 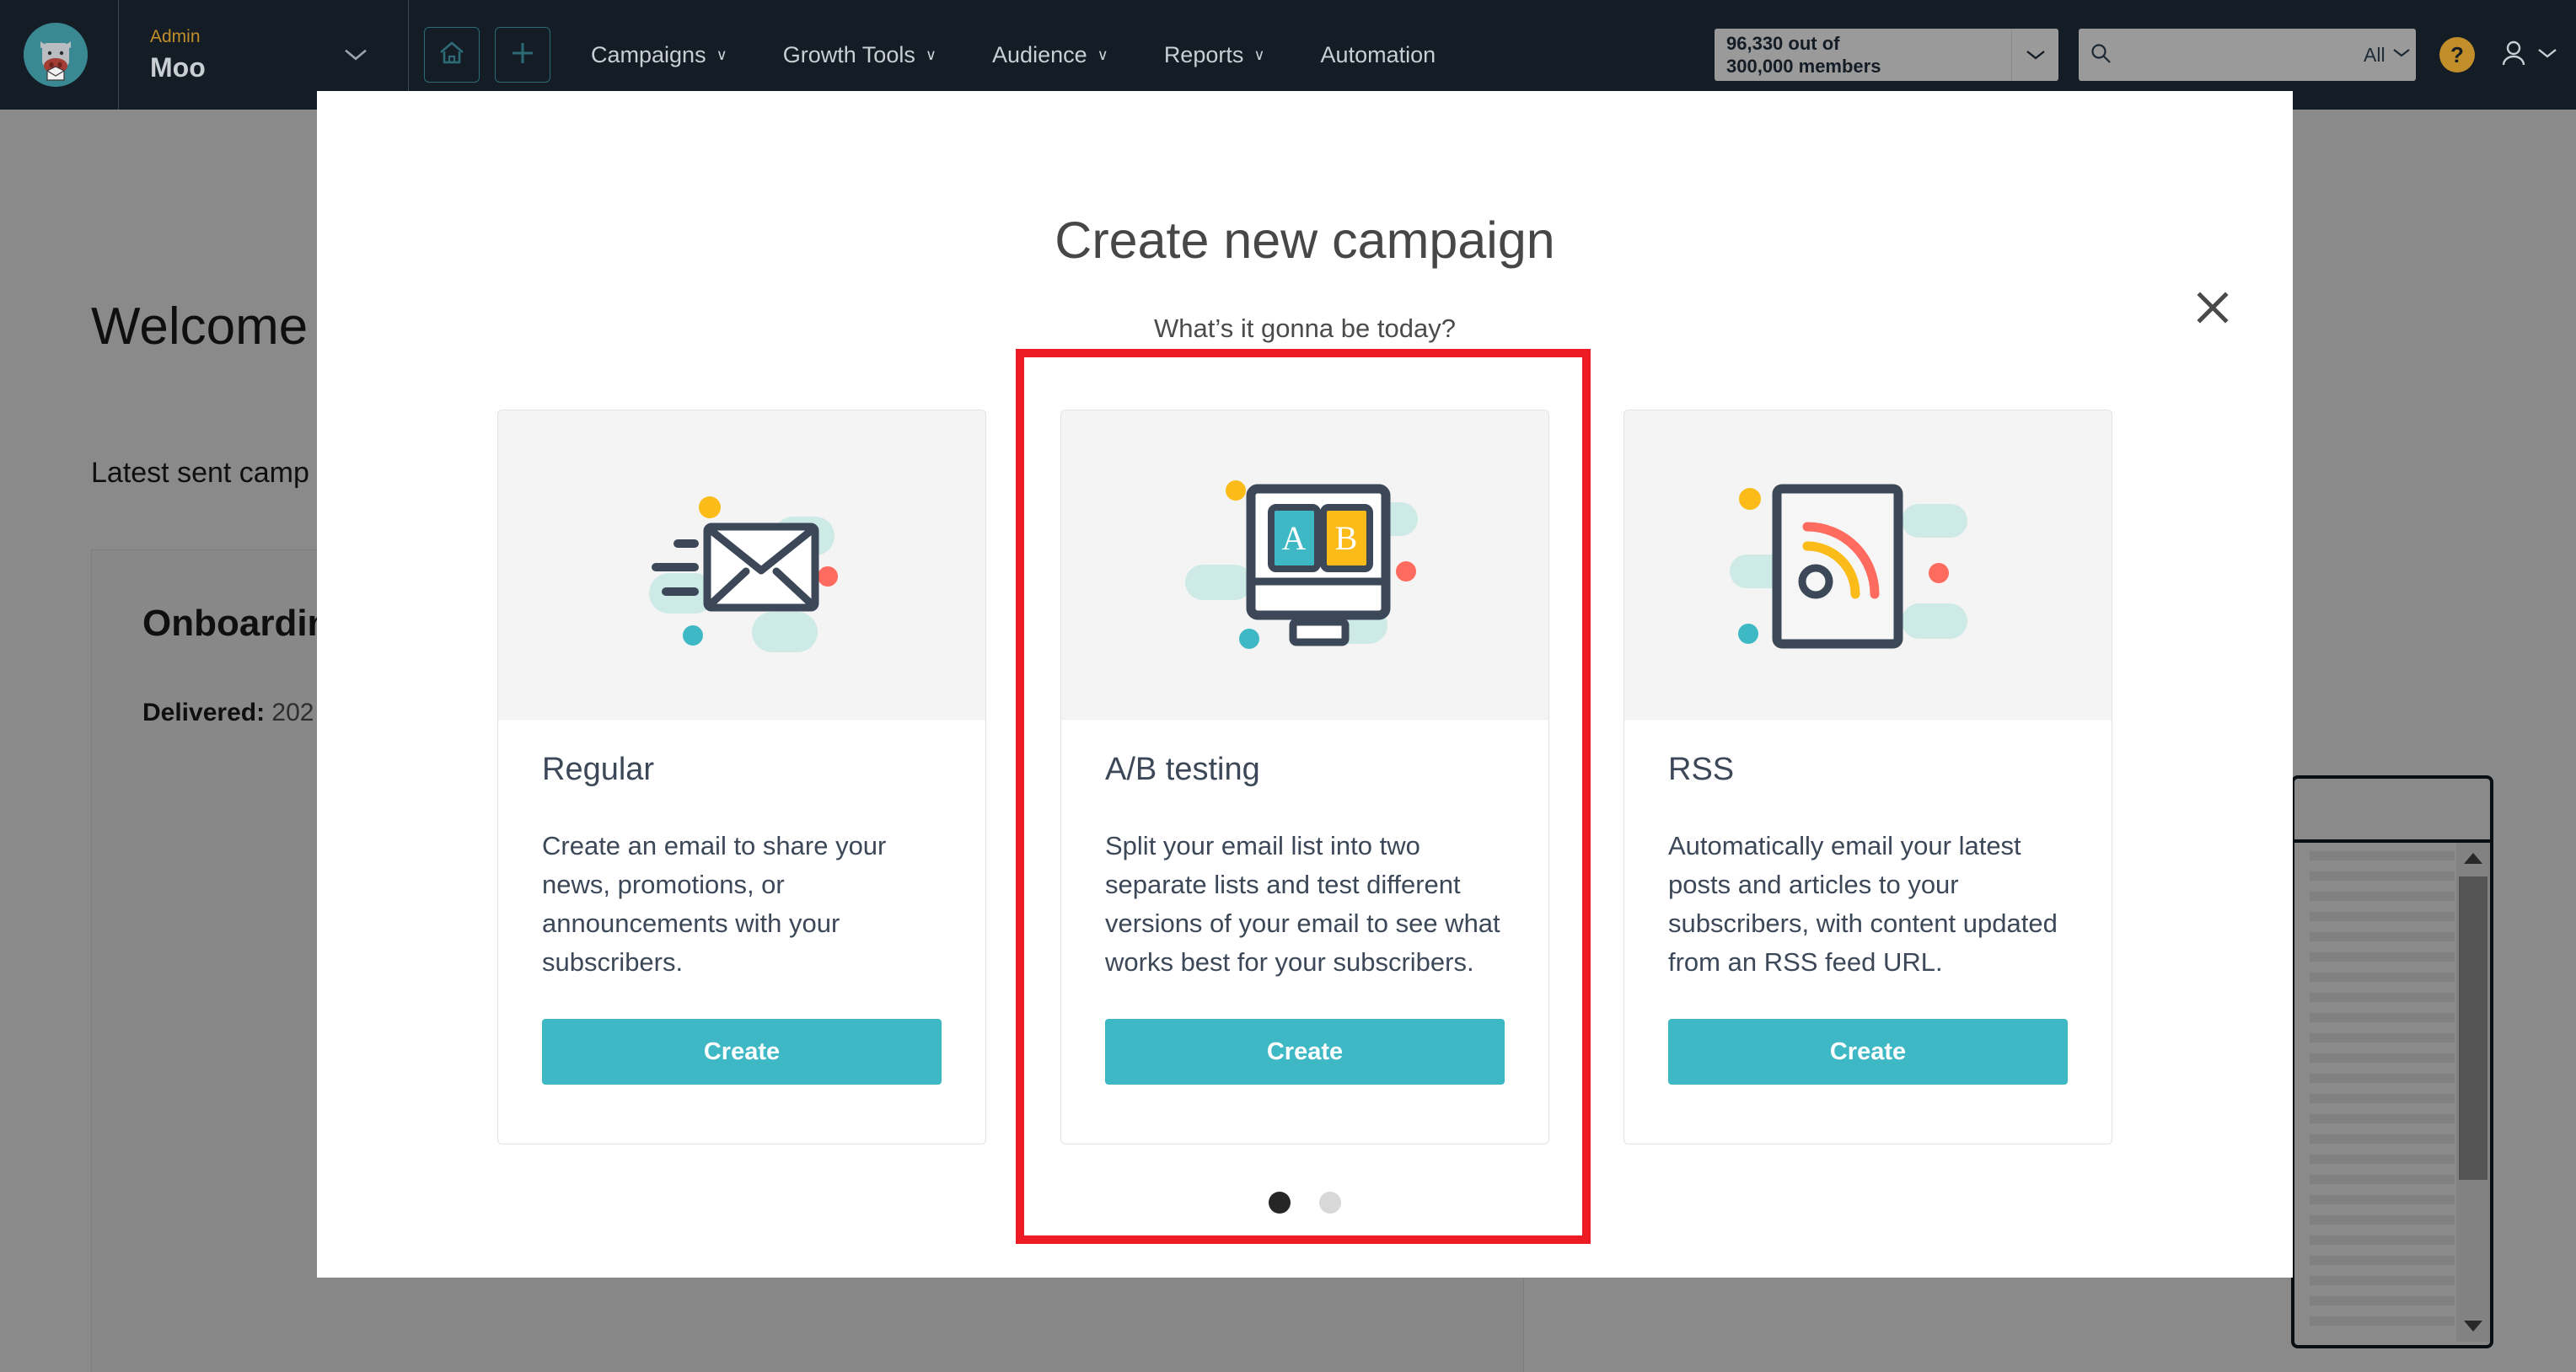 What do you see at coordinates (1330, 1203) in the screenshot?
I see `carousel-dot-inactive` at bounding box center [1330, 1203].